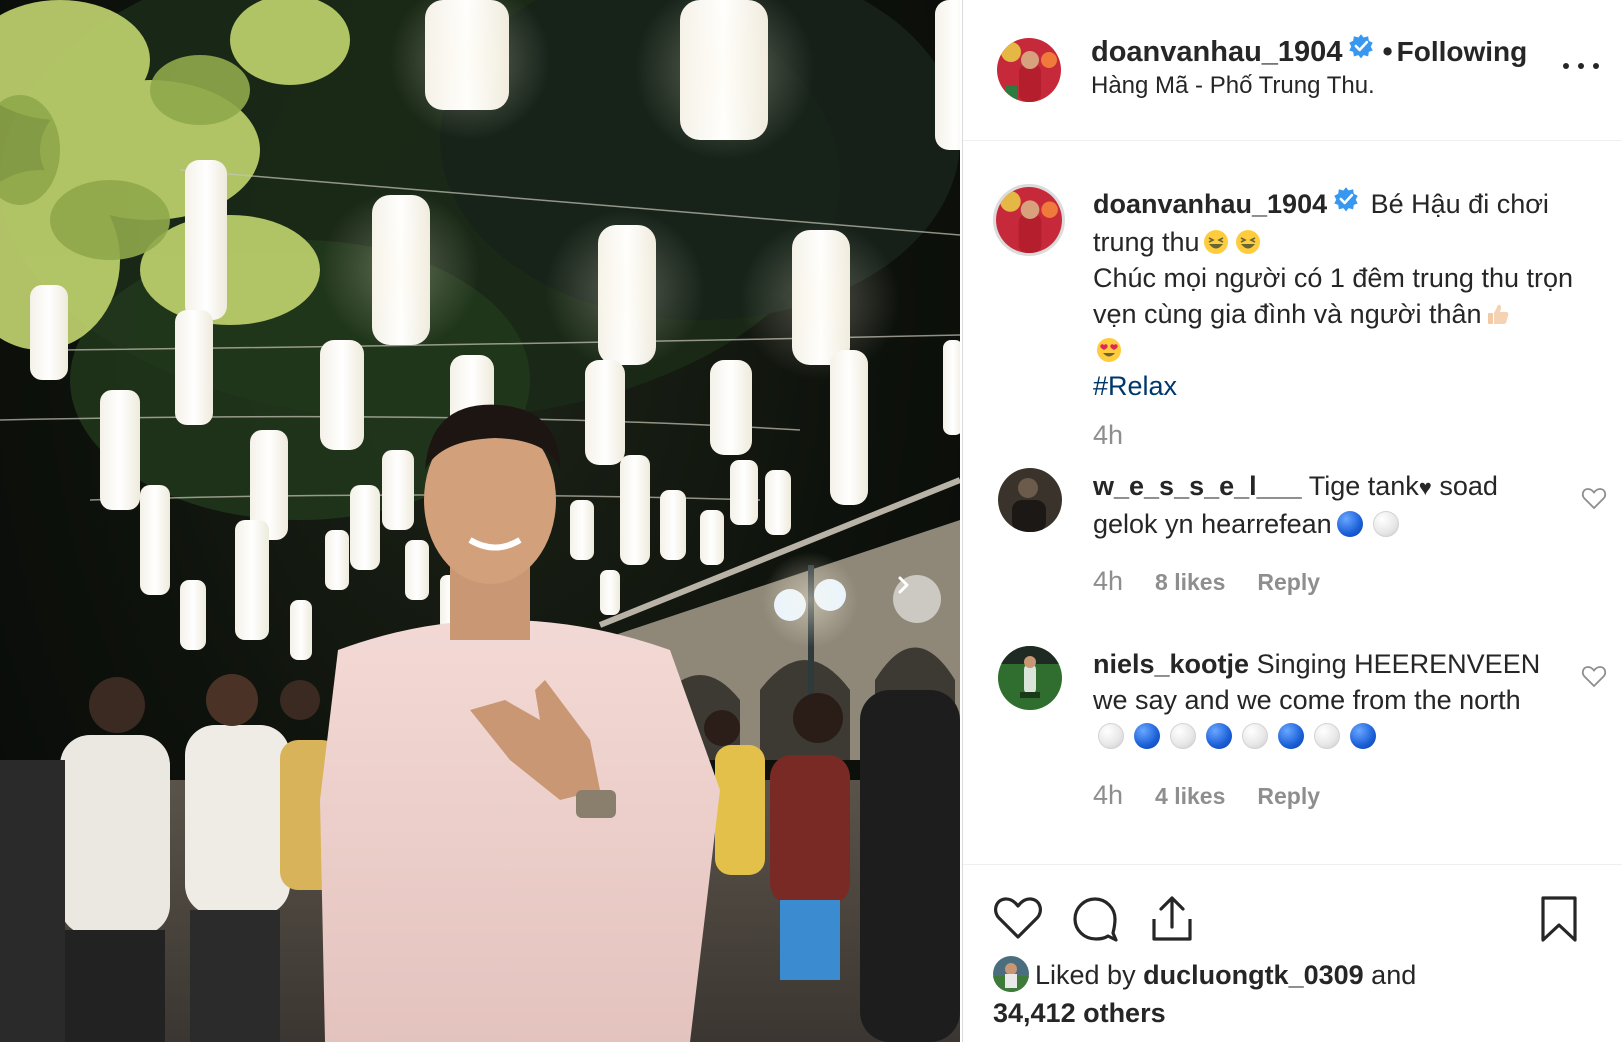 This screenshot has width=1622, height=1042. I want to click on comment-icon, so click(1095, 919).